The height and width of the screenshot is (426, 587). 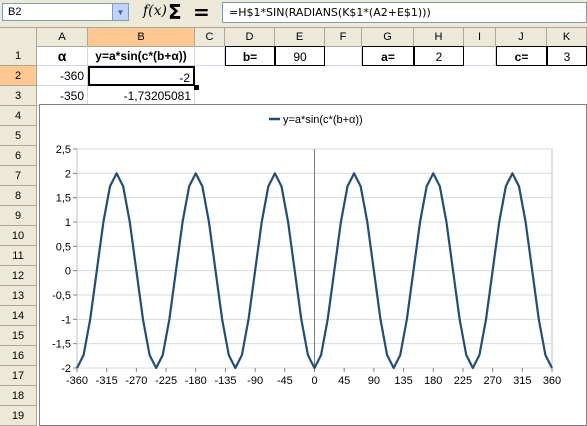 What do you see at coordinates (323, 120) in the screenshot?
I see `legend-label: y=a*sin(c*(b+α))` at bounding box center [323, 120].